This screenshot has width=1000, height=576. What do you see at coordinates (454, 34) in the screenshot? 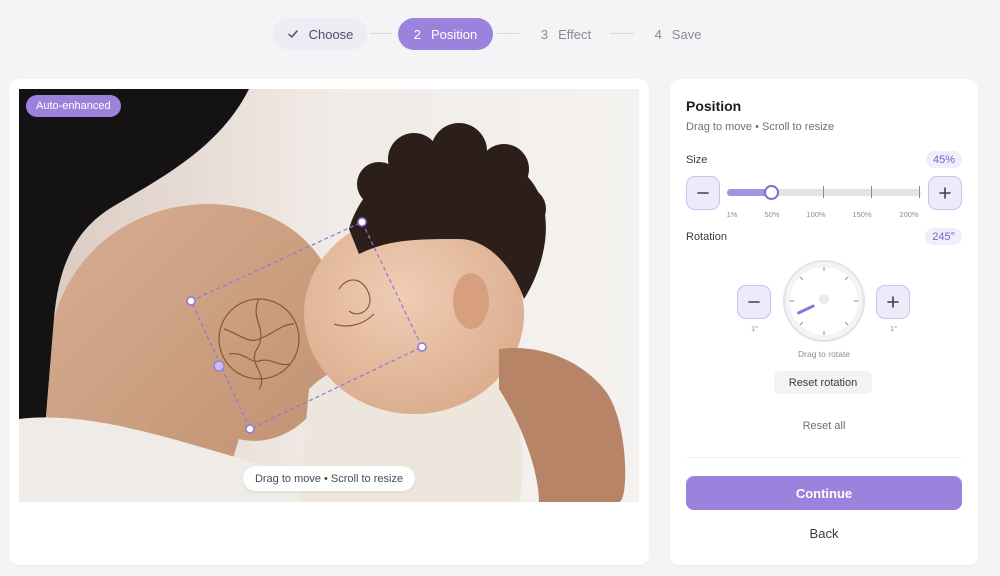
I see `step-label: Position` at bounding box center [454, 34].